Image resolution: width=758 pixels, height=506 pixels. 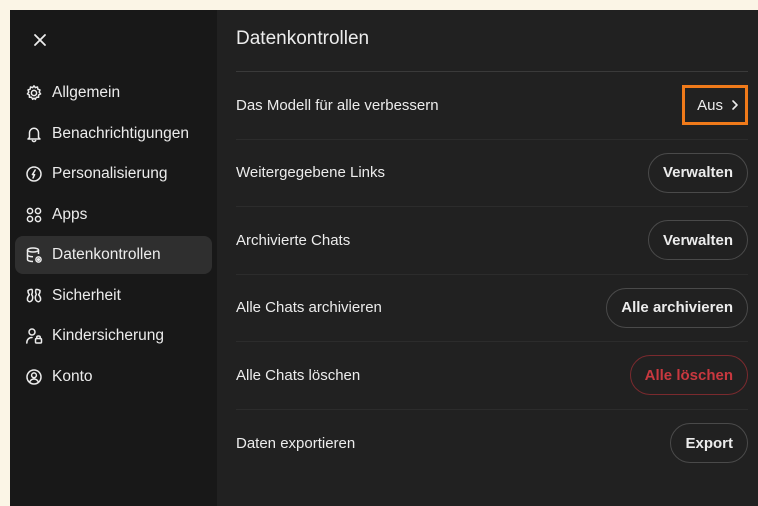 I want to click on export-button: Export, so click(x=709, y=443).